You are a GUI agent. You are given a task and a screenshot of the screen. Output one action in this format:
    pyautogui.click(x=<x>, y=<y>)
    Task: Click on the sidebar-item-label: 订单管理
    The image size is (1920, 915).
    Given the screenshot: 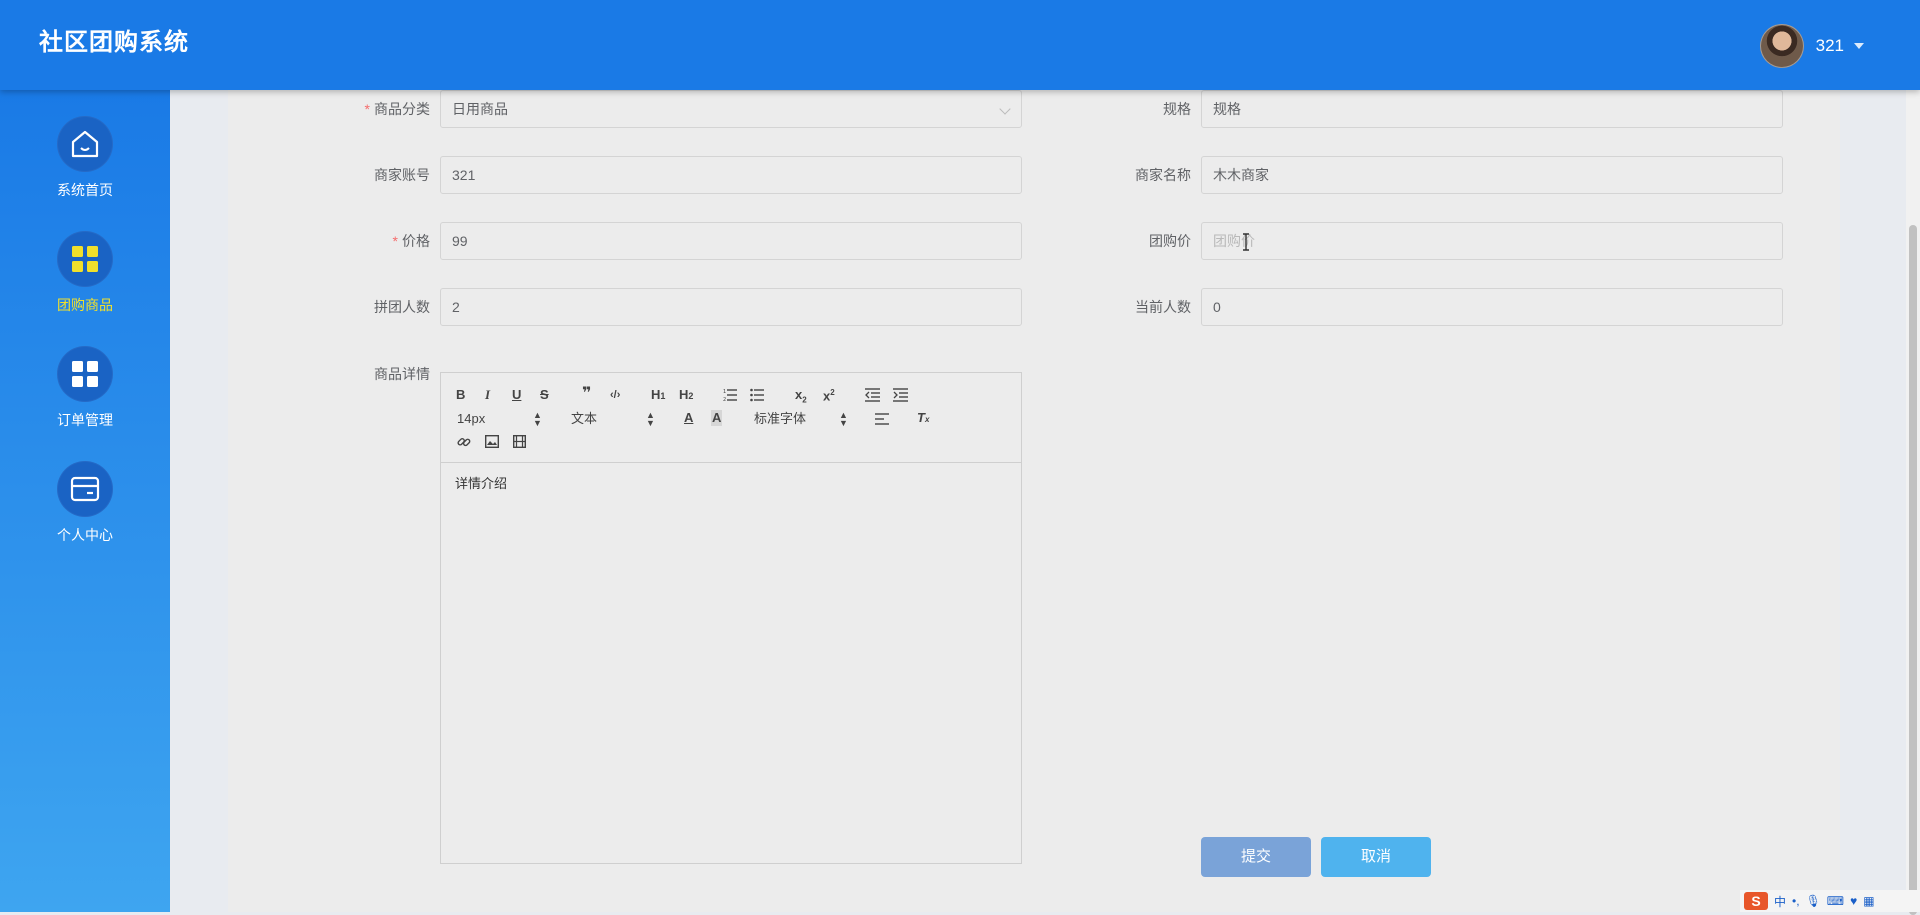 What is the action you would take?
    pyautogui.click(x=85, y=420)
    